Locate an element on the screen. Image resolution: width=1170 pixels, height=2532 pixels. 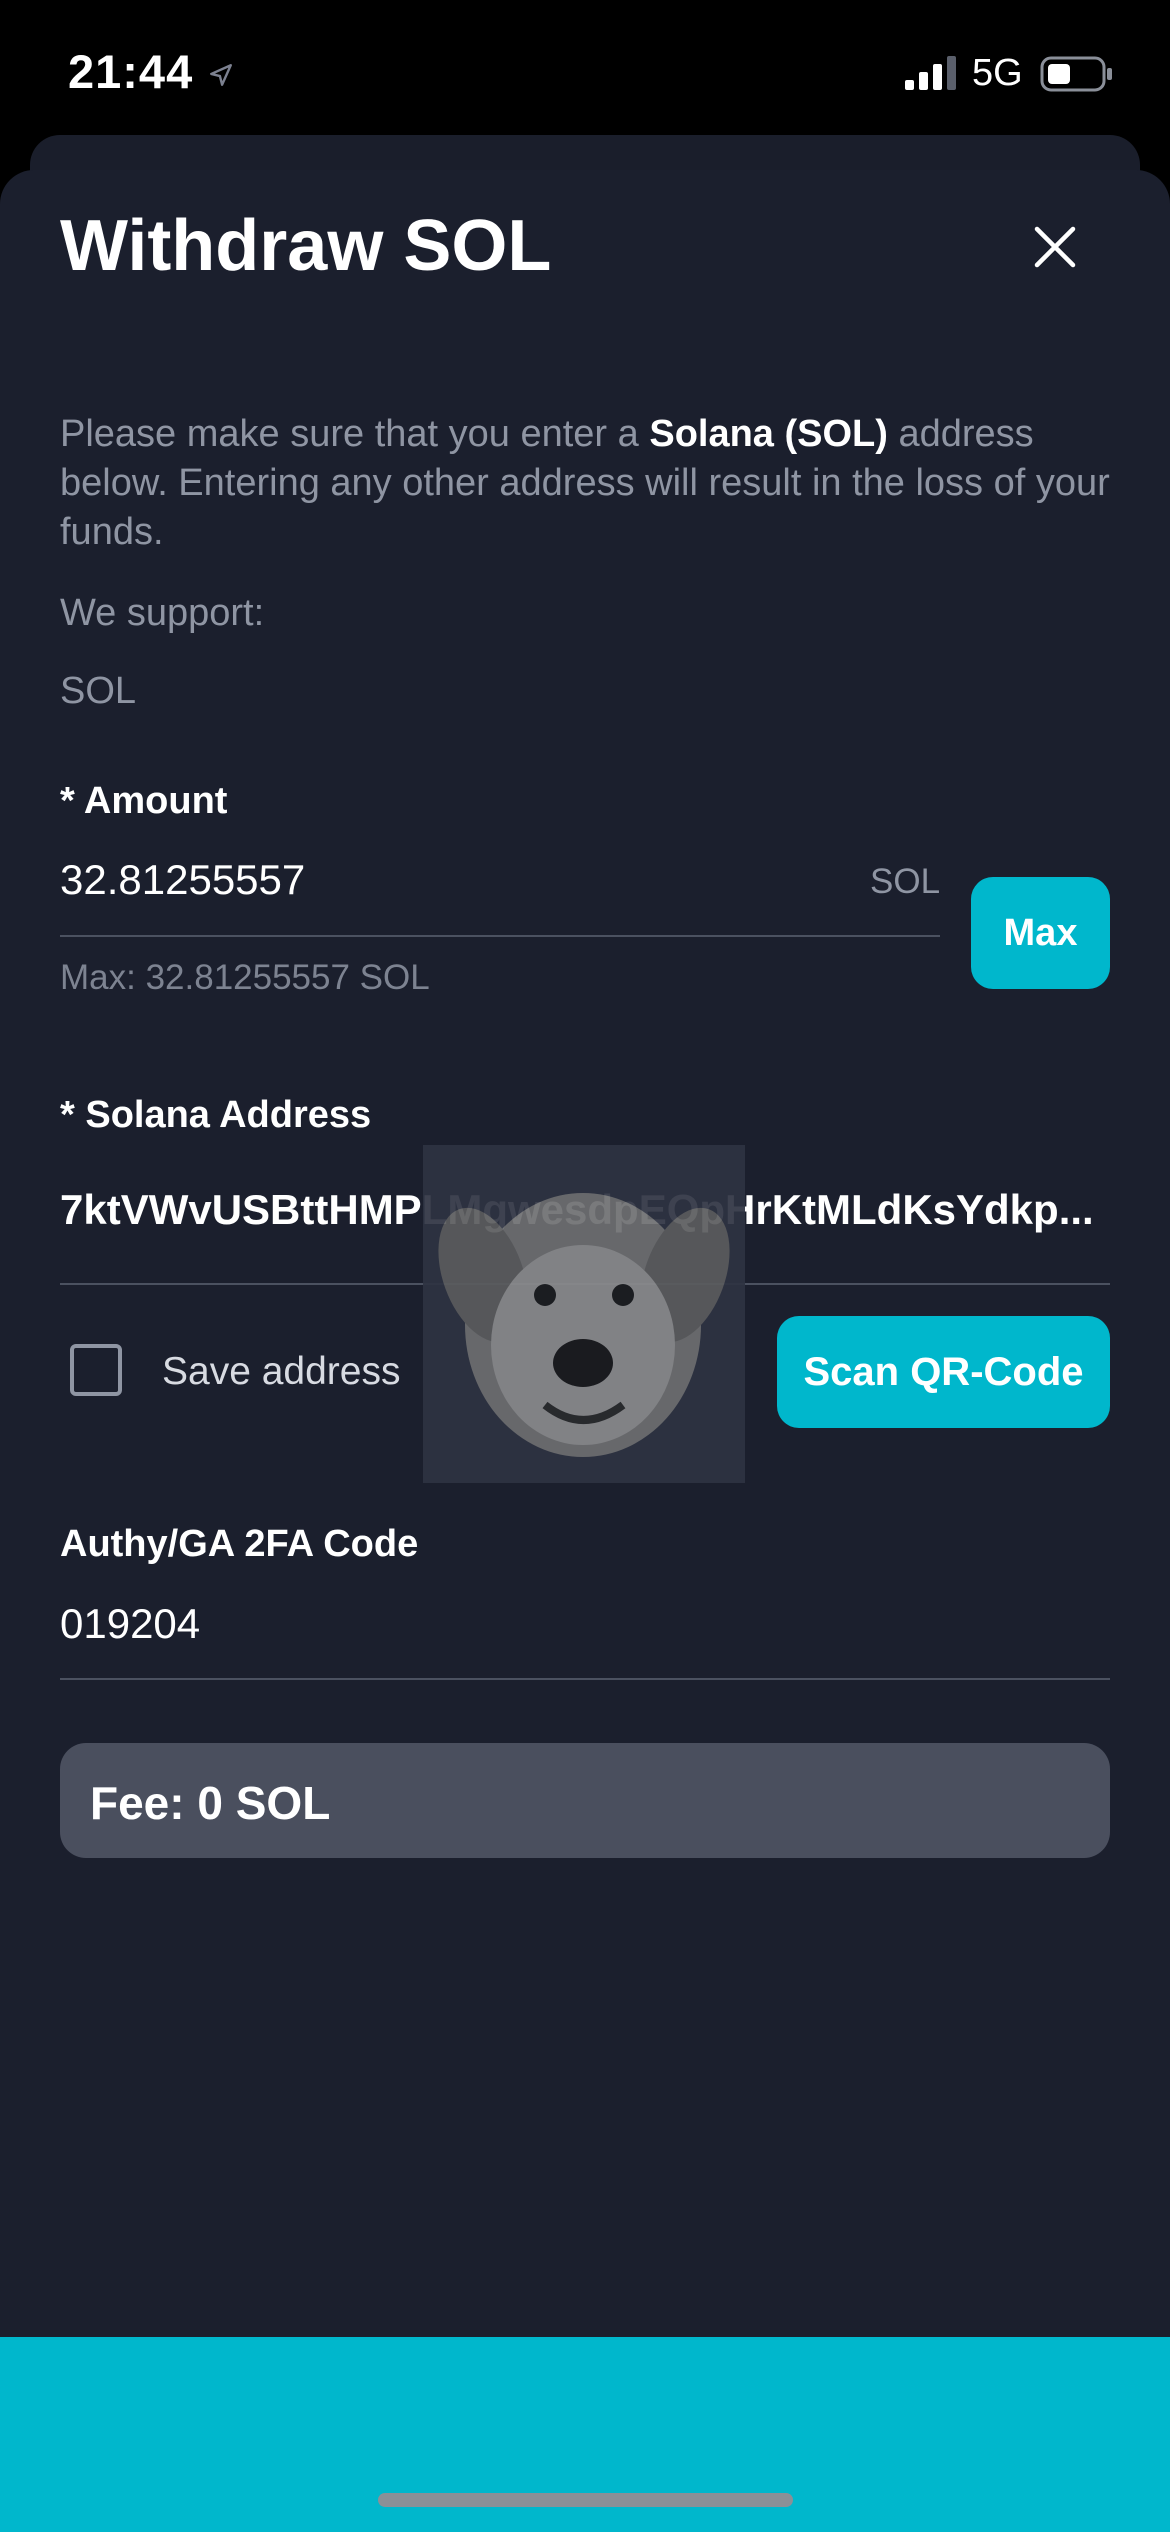
twofa-underline is located at coordinates (585, 1679).